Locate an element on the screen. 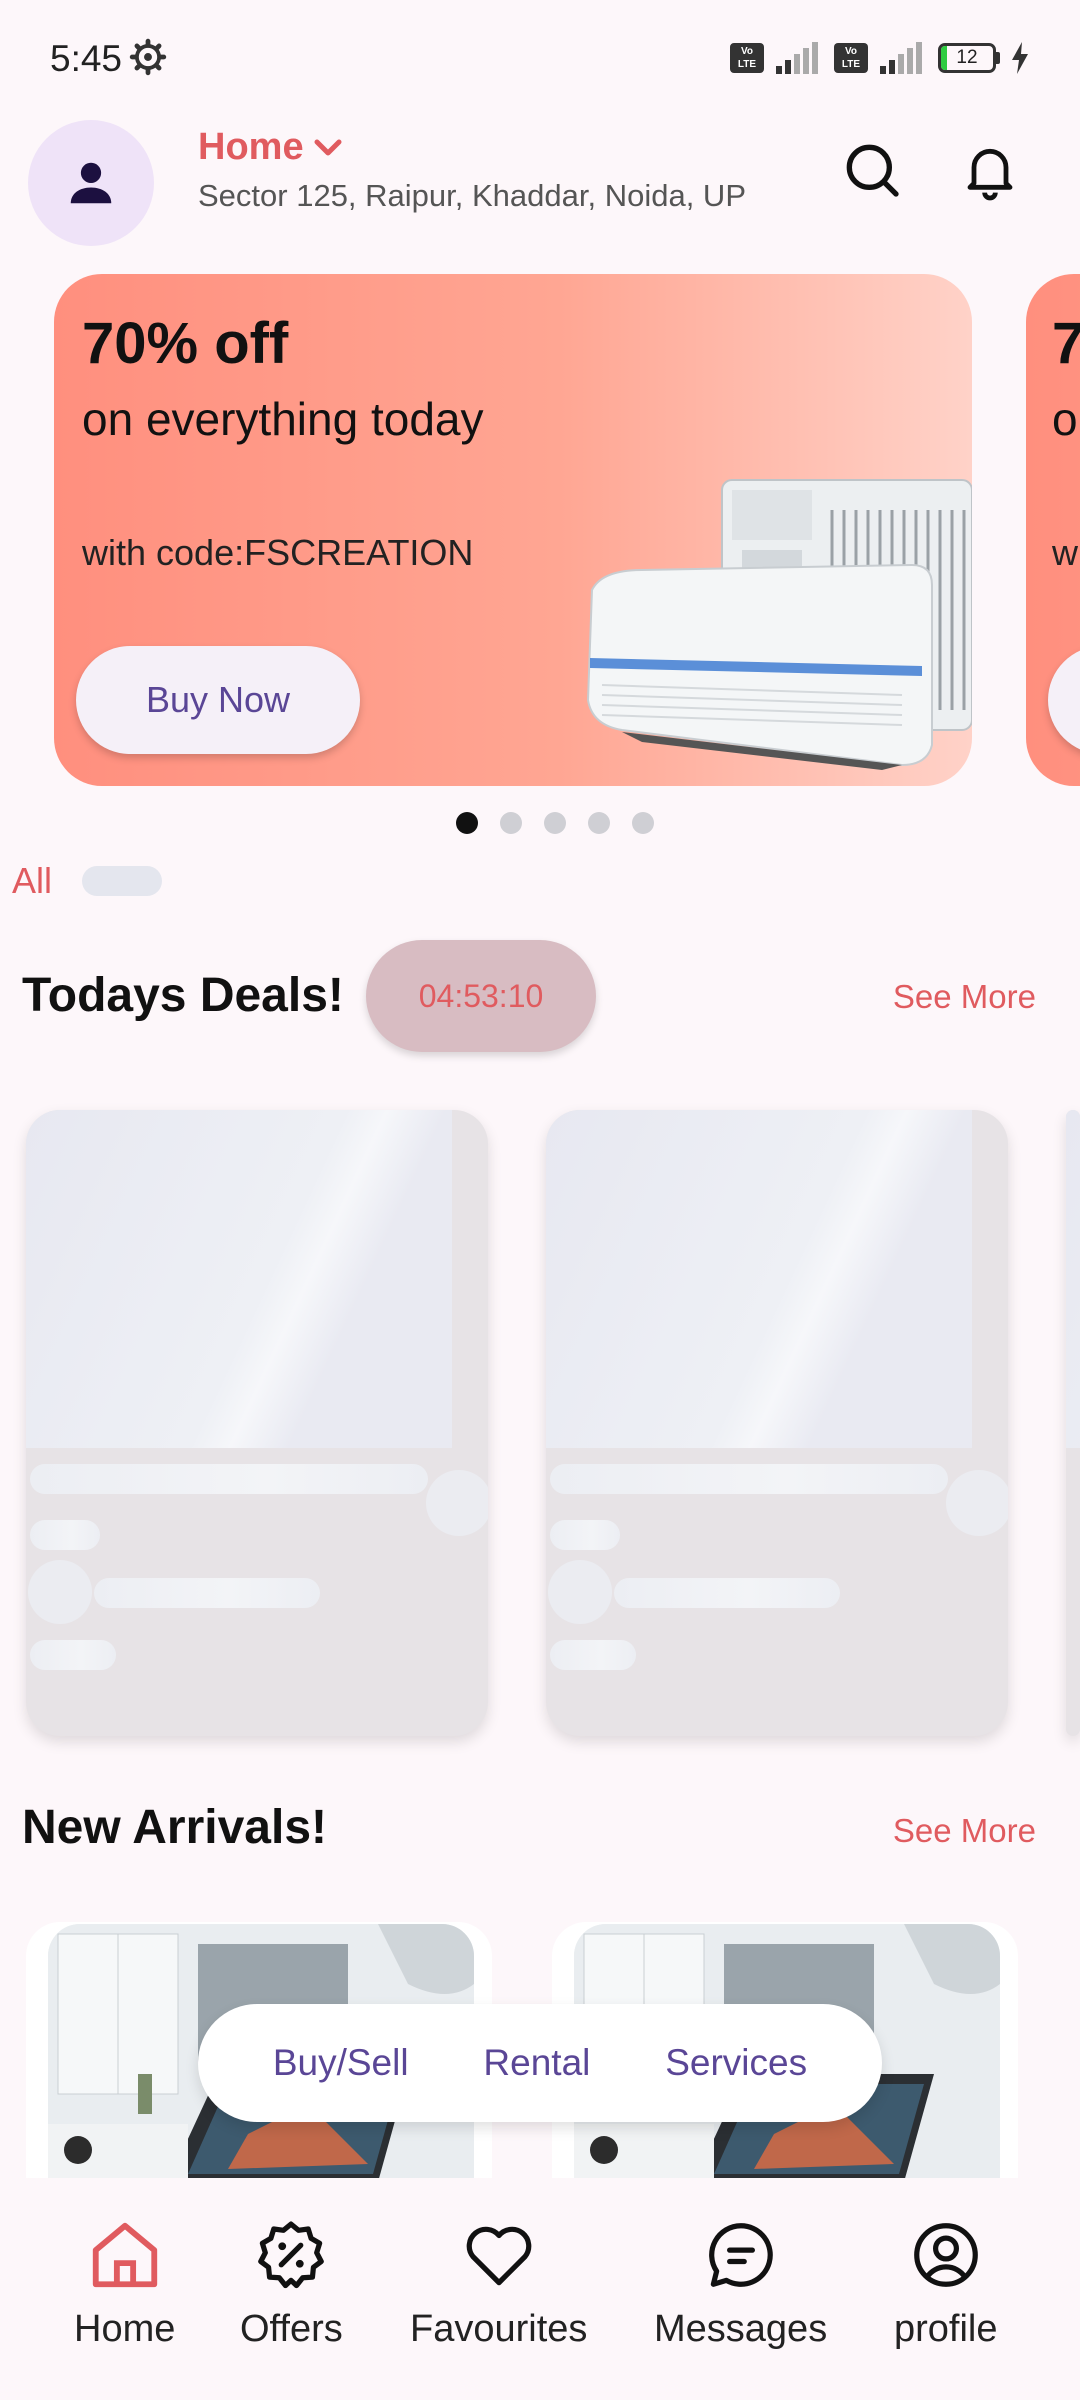 This screenshot has height=2400, width=1080. location-title: Home is located at coordinates (251, 147).